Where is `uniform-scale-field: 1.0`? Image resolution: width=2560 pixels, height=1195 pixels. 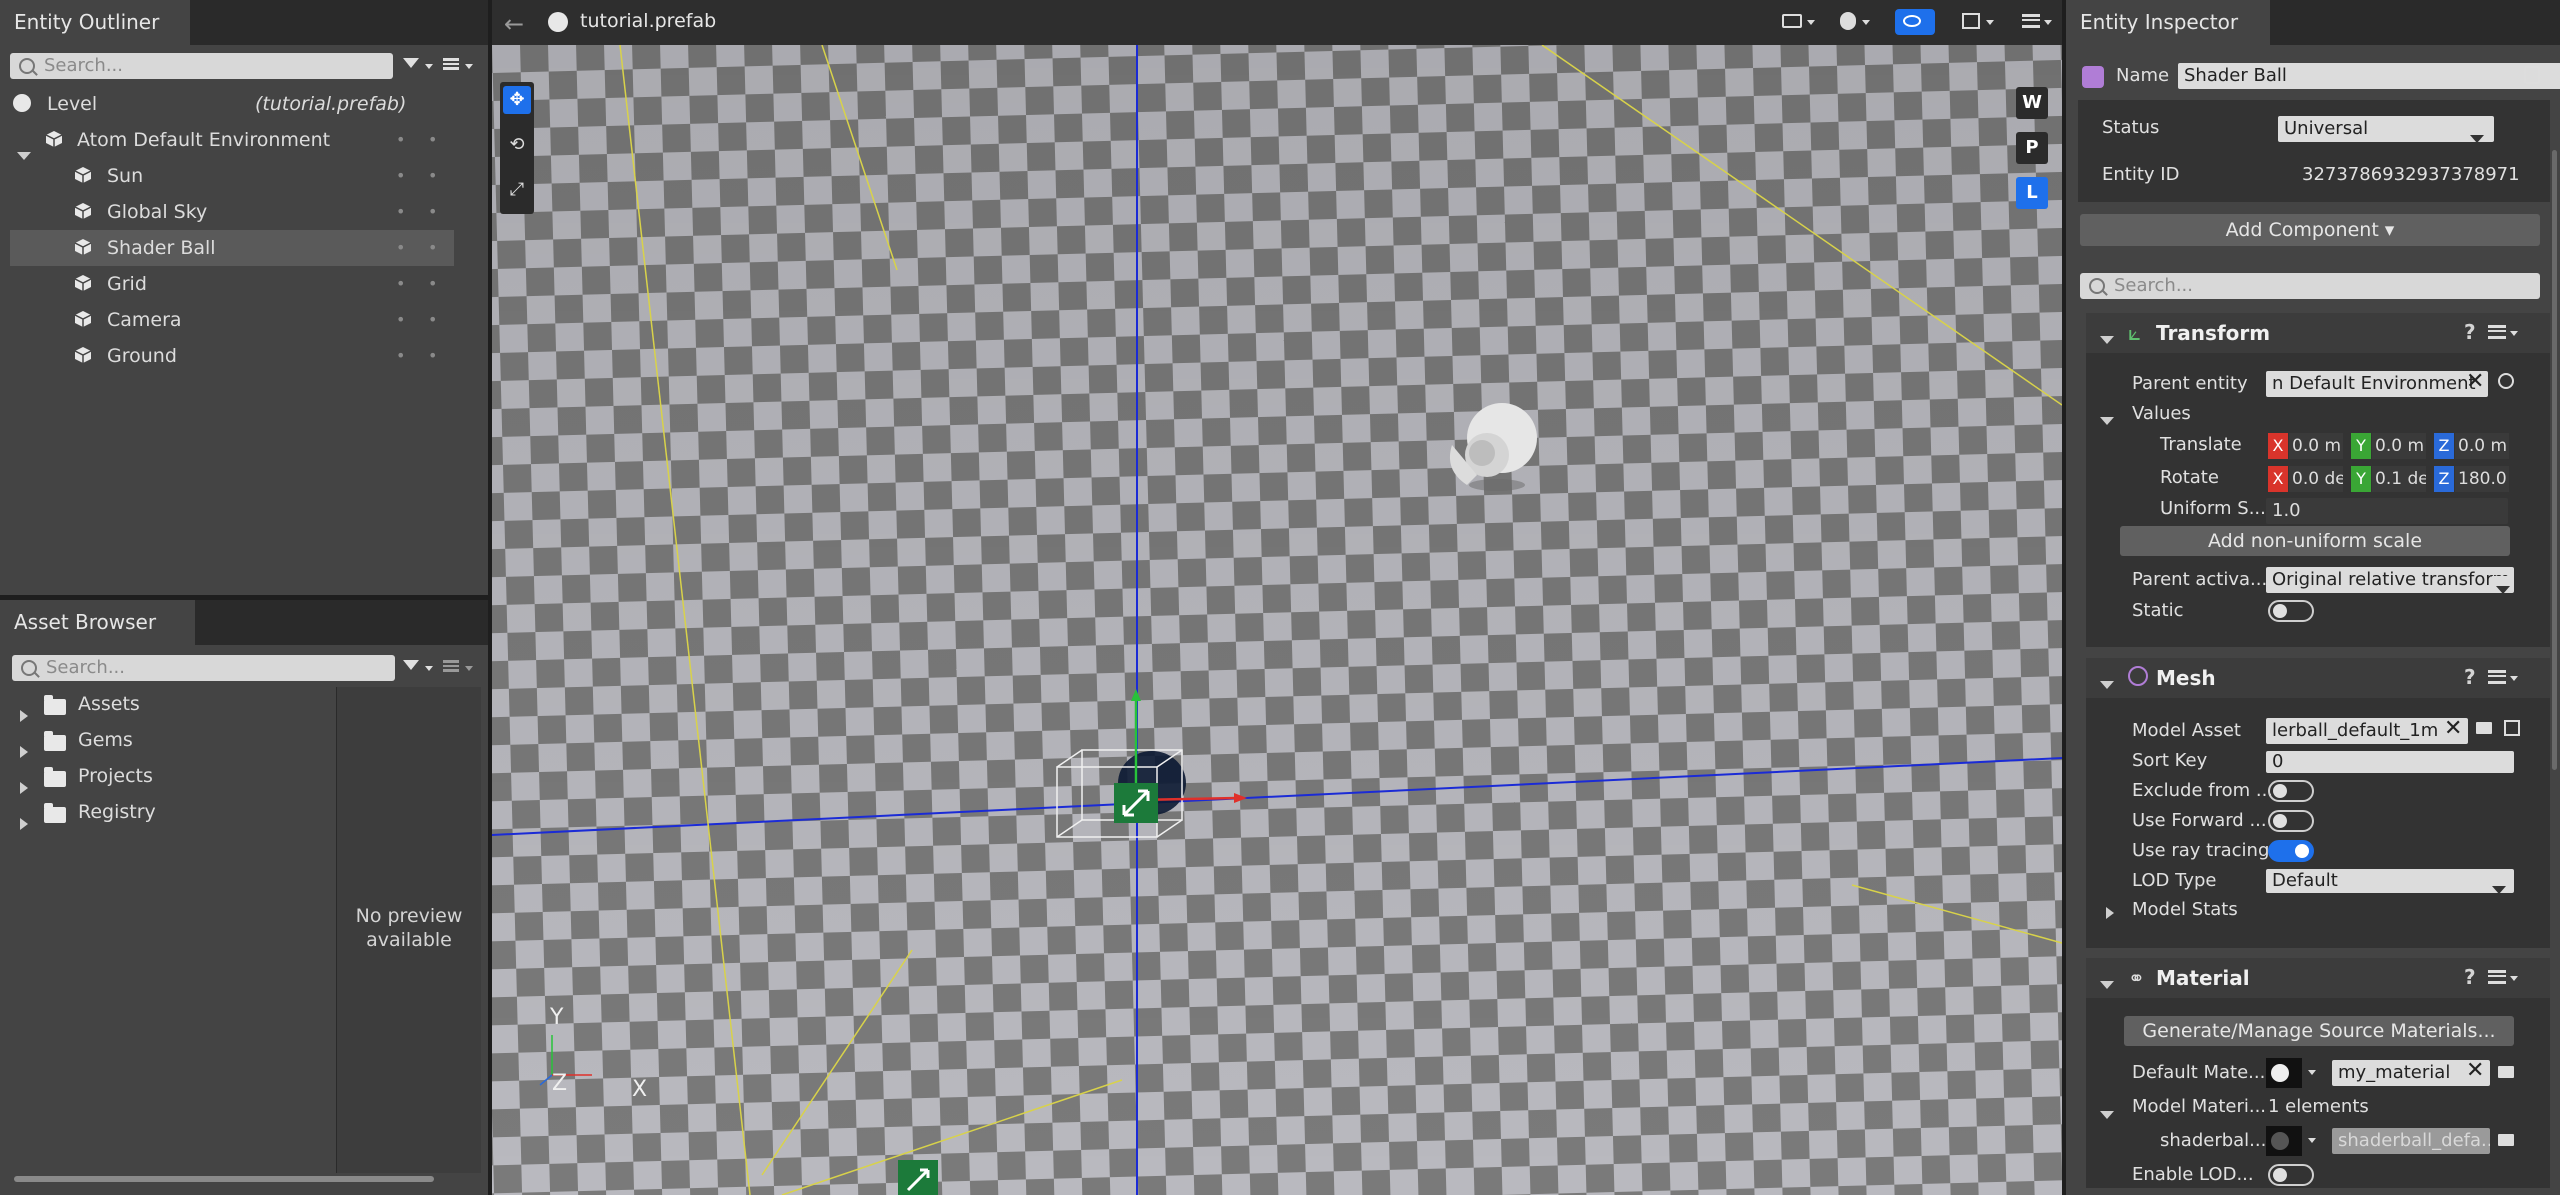
uniform-scale-field: 1.0 is located at coordinates (2387, 511).